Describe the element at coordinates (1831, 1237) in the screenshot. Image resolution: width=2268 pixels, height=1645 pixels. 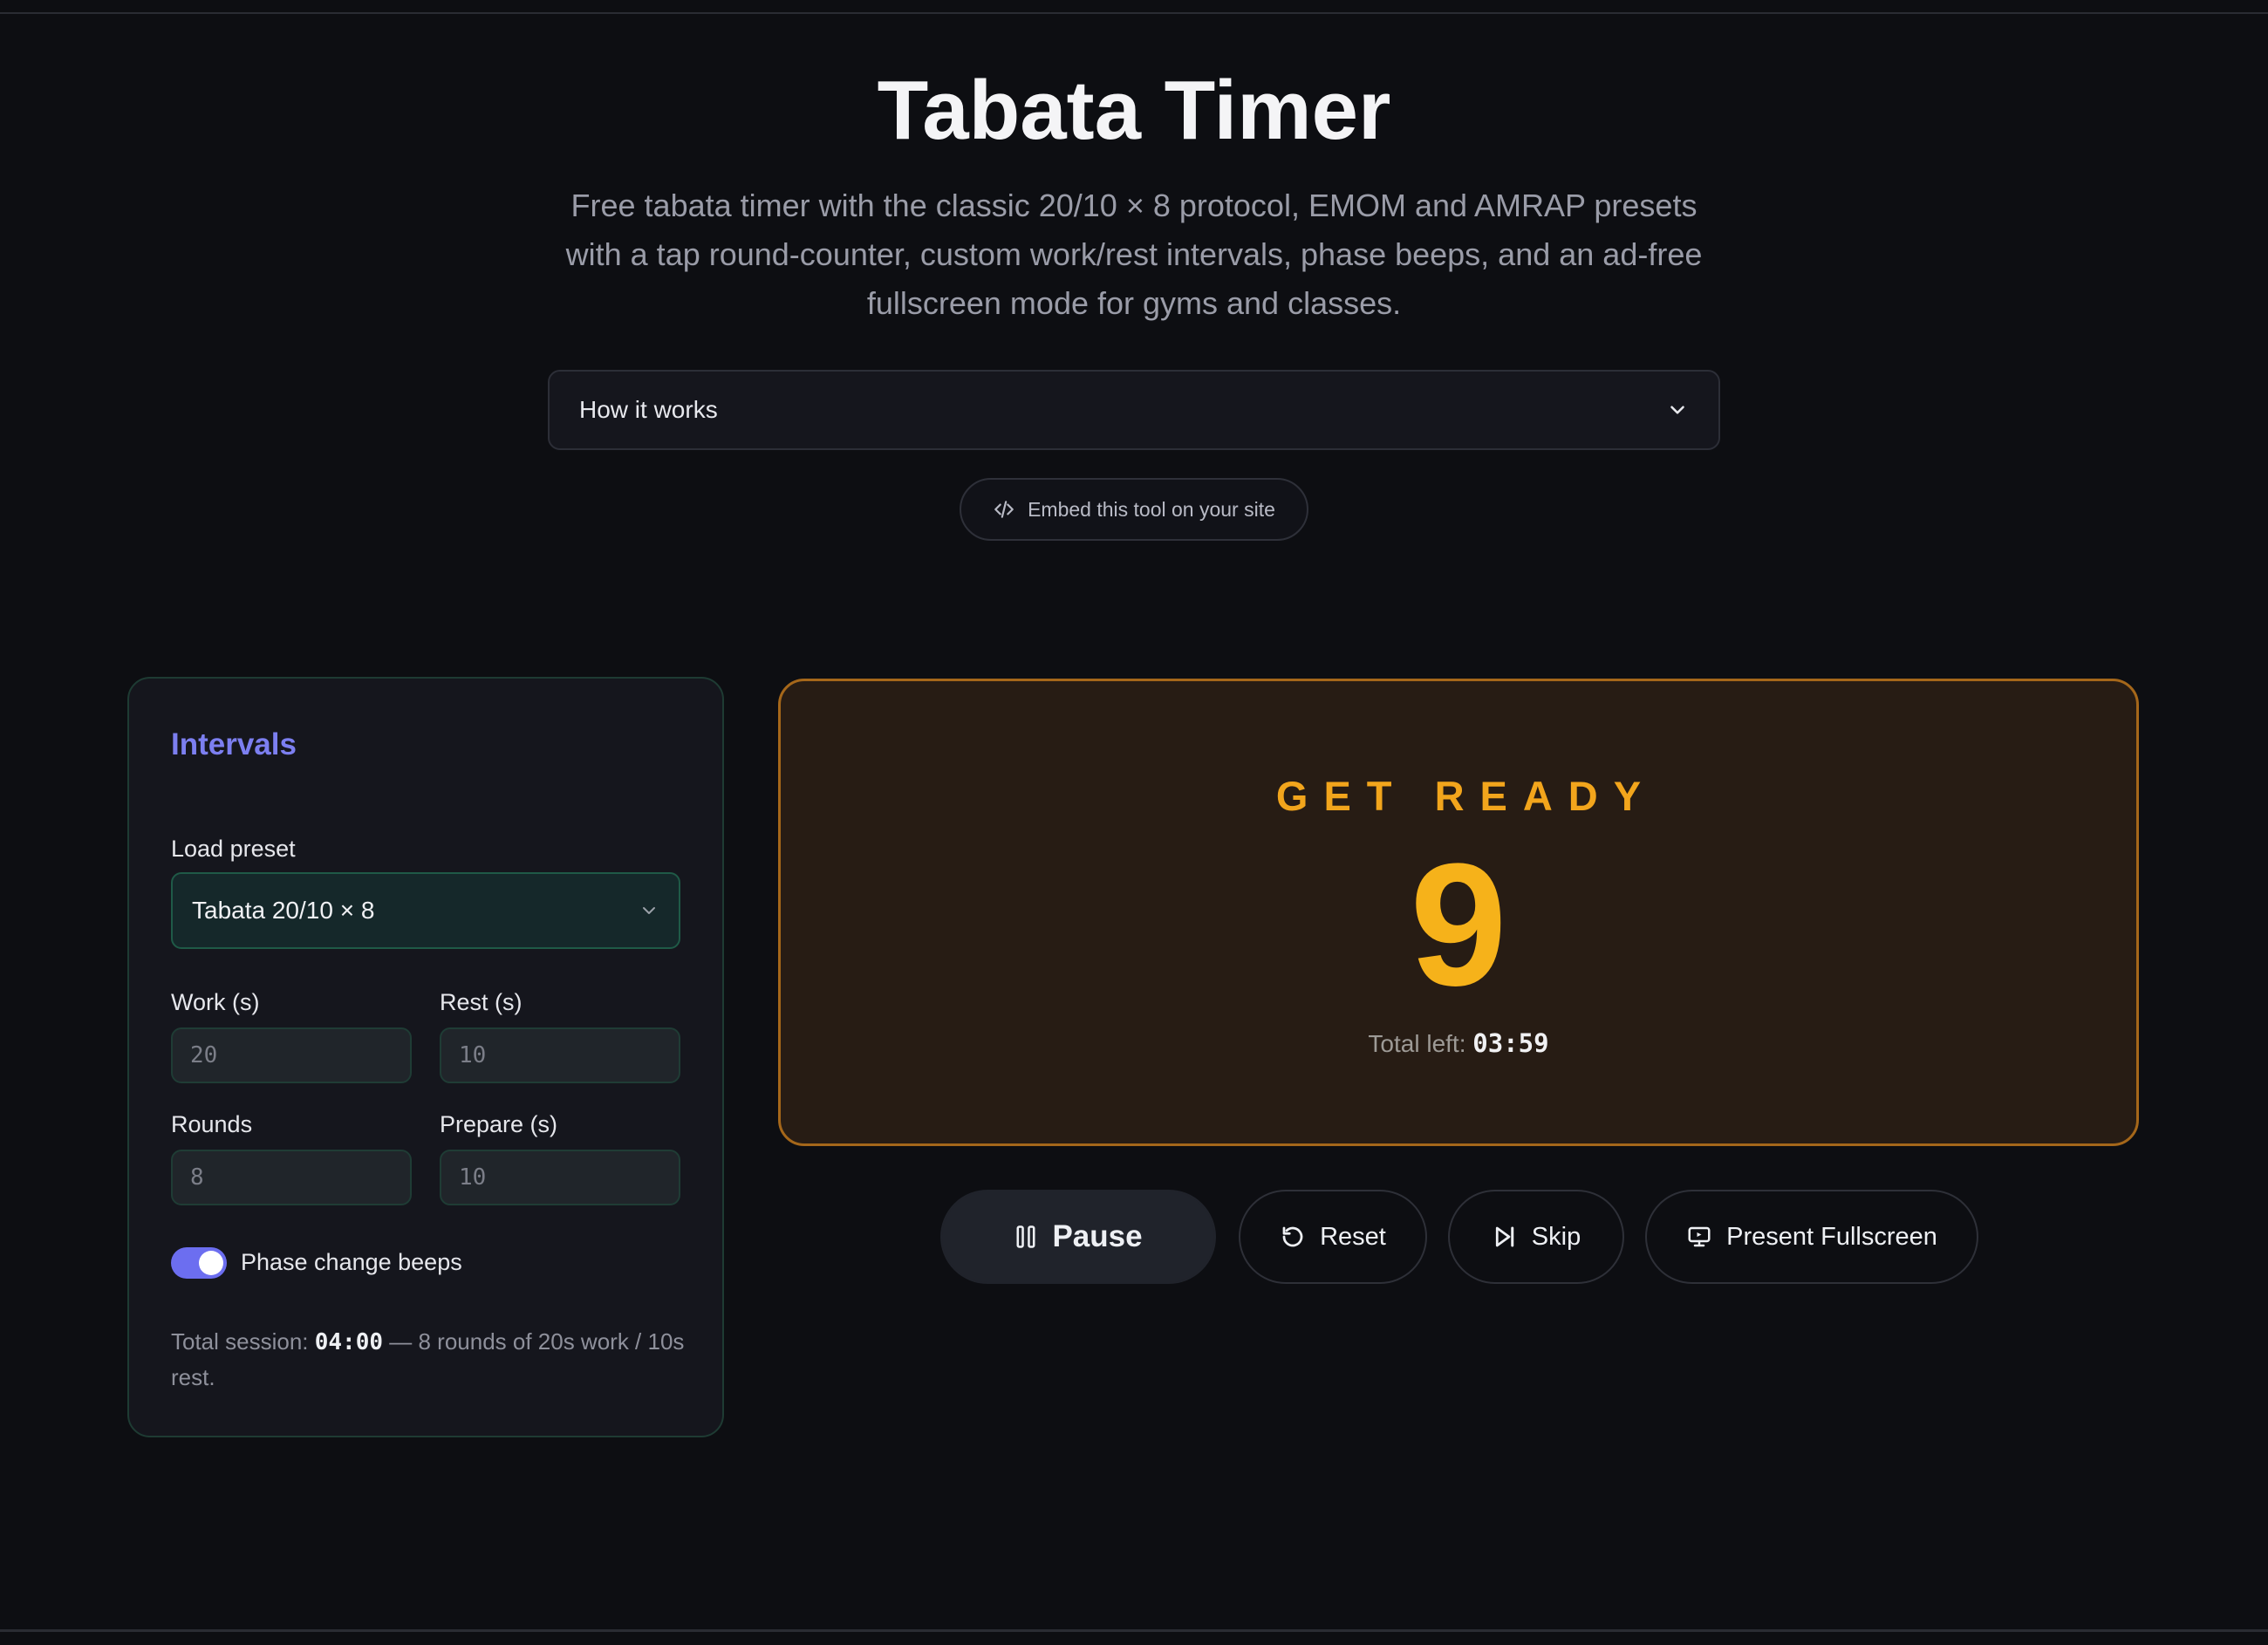
I see `fullscreen-label: Present Fullscreen` at that location.